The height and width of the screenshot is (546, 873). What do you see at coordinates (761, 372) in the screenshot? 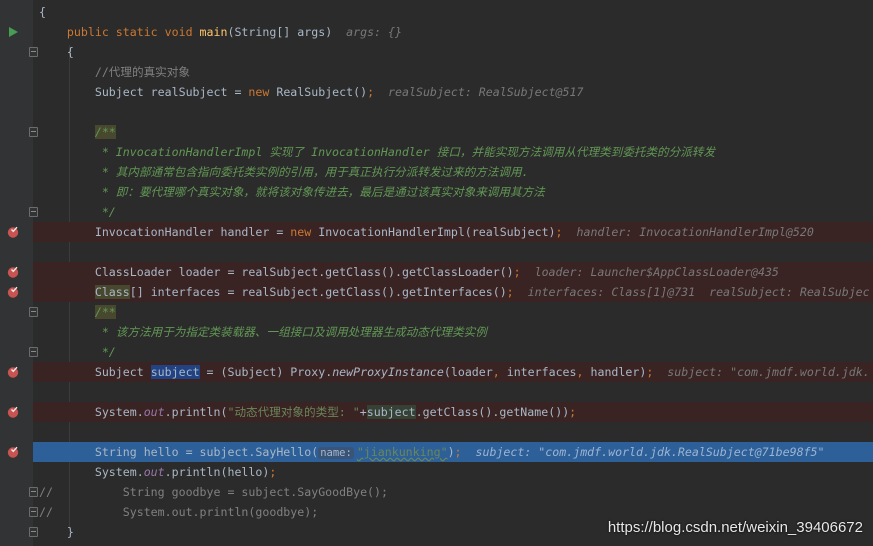
I see `inline-debug-value: subject: "com.jmdf.world.jdk.` at bounding box center [761, 372].